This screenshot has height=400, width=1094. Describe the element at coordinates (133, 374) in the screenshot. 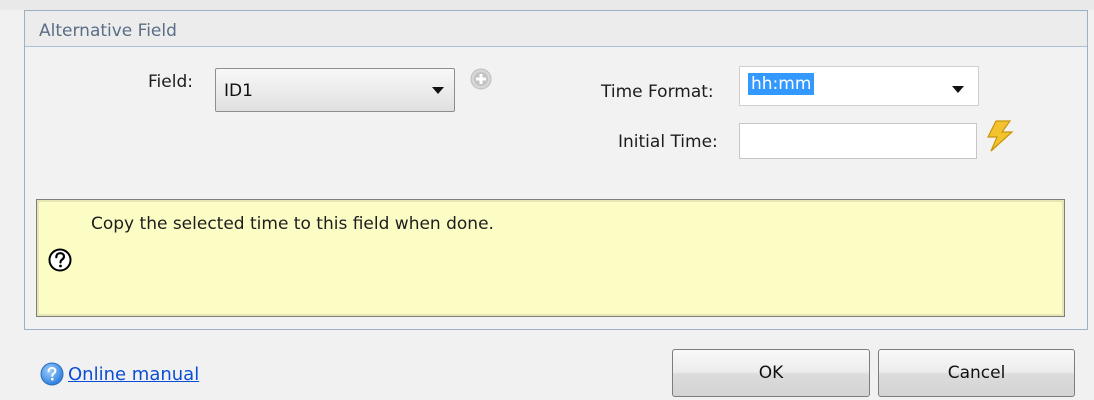

I see `online-manual-label: Online manual` at that location.